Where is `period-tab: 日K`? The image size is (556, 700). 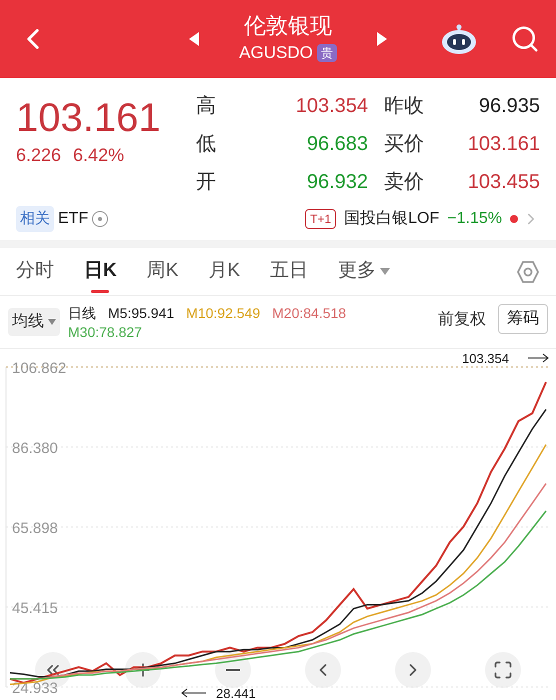
period-tab: 日K is located at coordinates (100, 271).